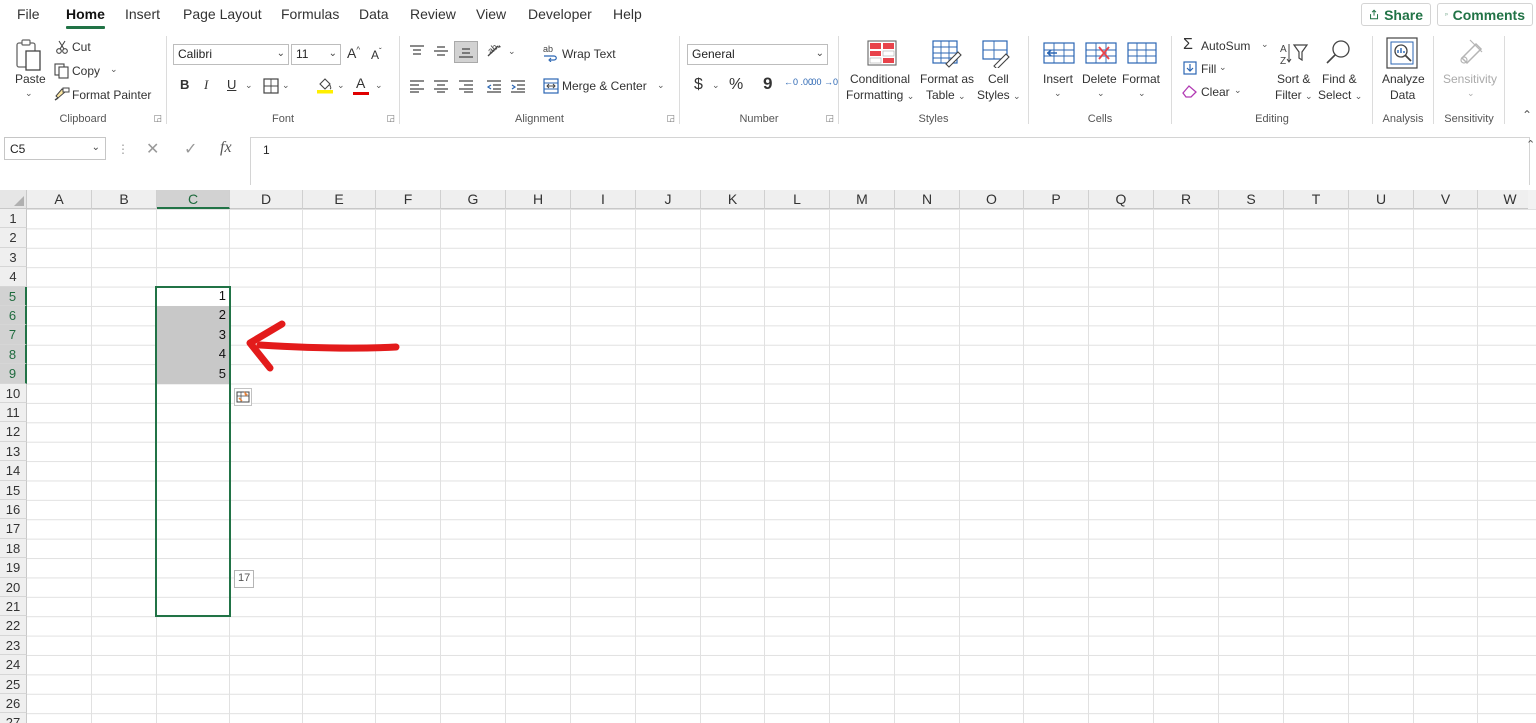  Describe the element at coordinates (823, 82) in the screenshot. I see `decrease-decimal-button: .00 →0` at that location.